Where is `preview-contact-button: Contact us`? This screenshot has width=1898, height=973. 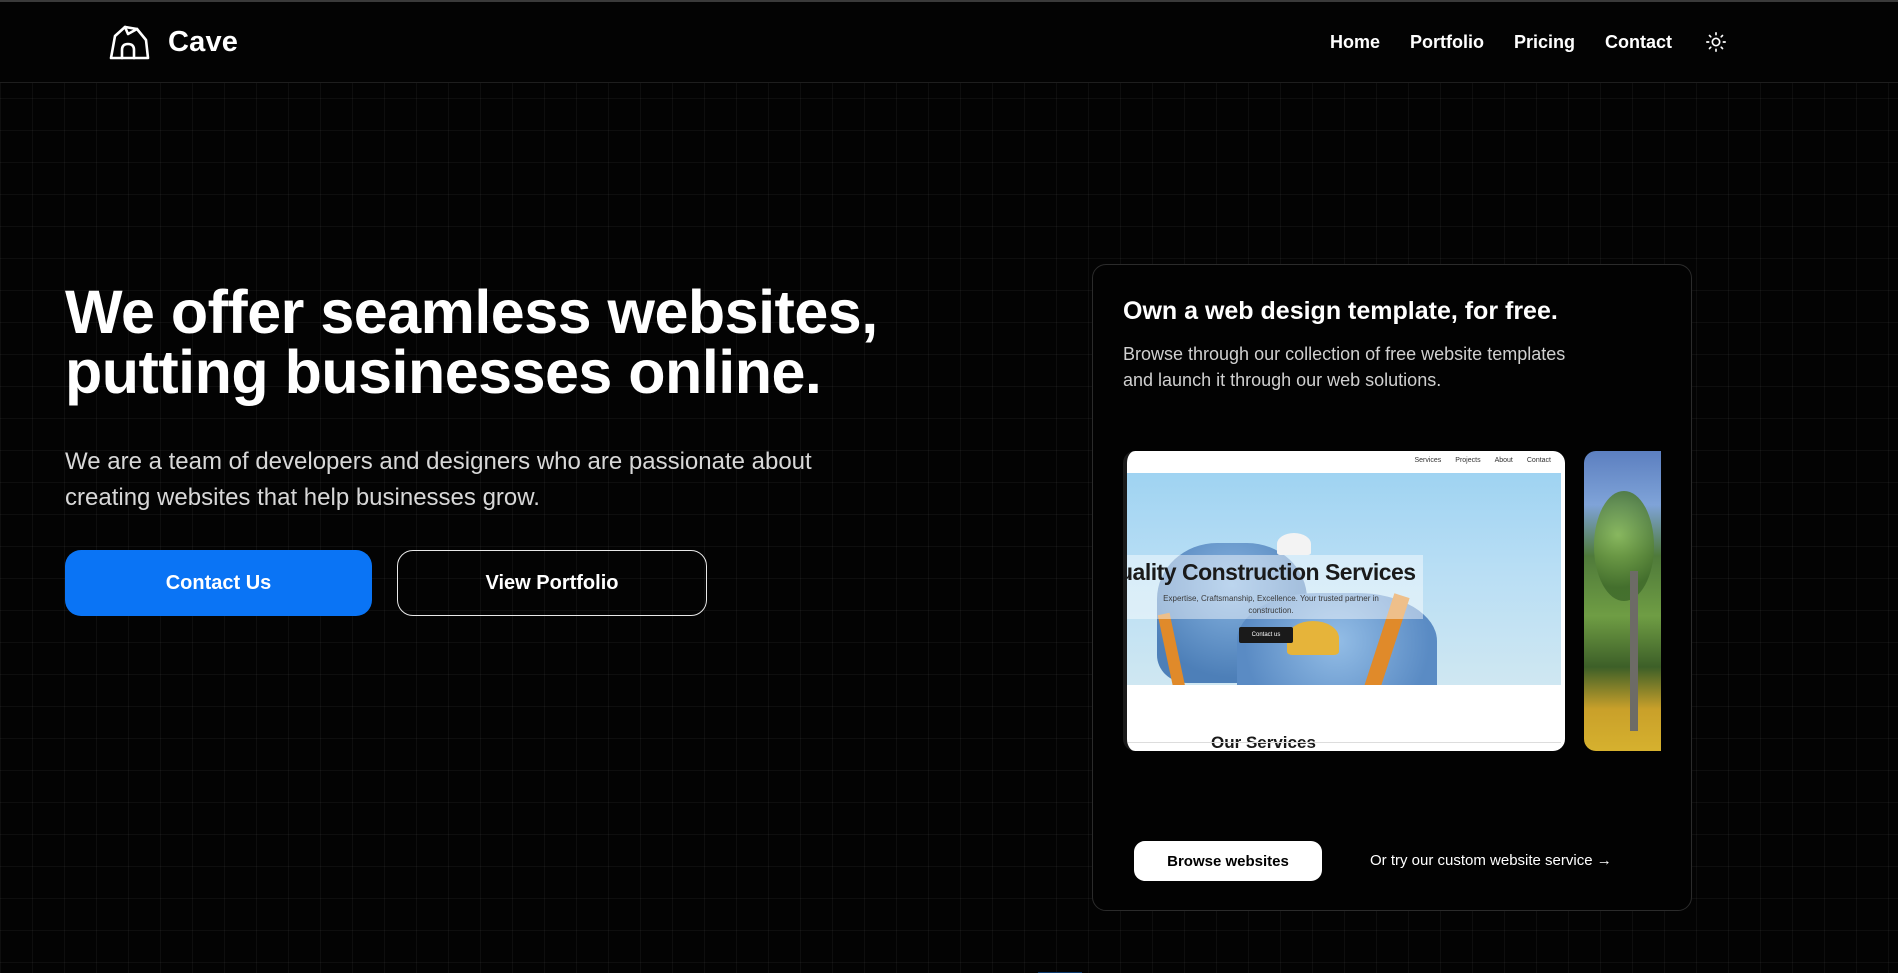 preview-contact-button: Contact us is located at coordinates (1266, 635).